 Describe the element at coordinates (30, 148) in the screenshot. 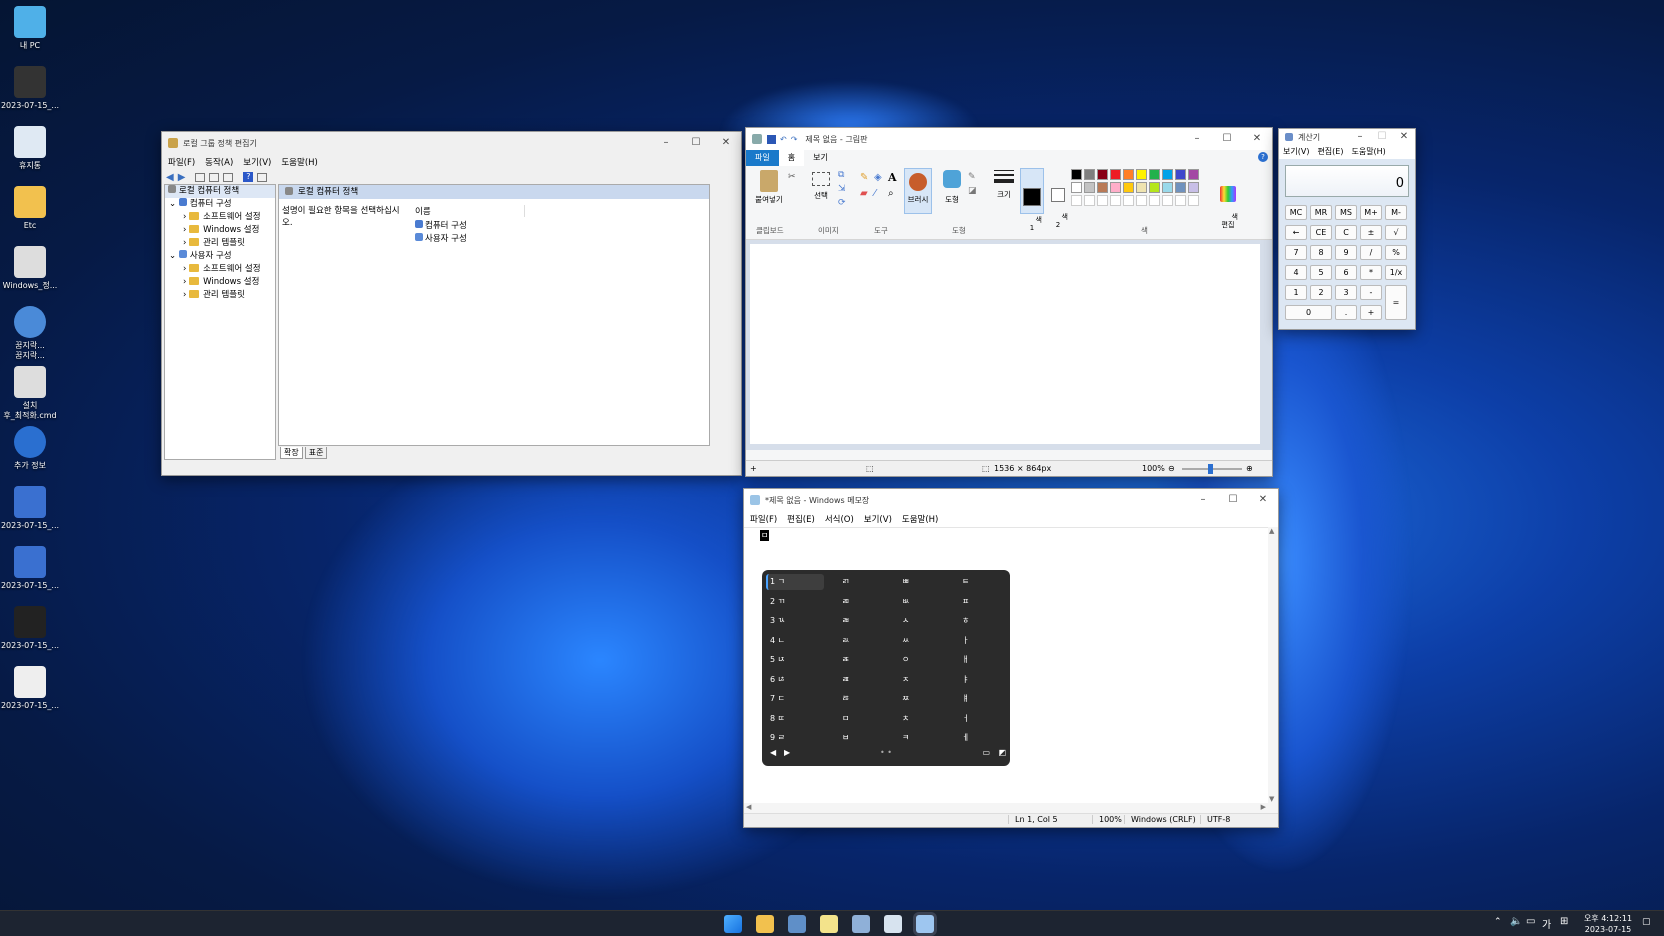

I see `desktop-item: 휴지통` at that location.